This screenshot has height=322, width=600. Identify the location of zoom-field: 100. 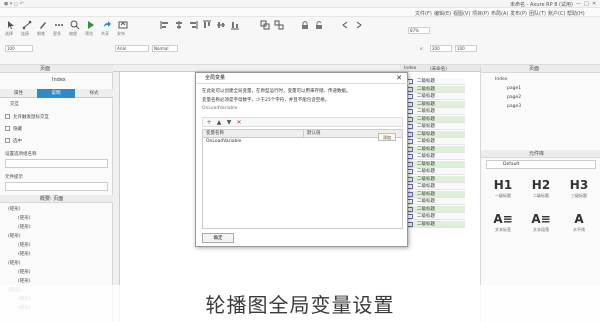
(19, 48).